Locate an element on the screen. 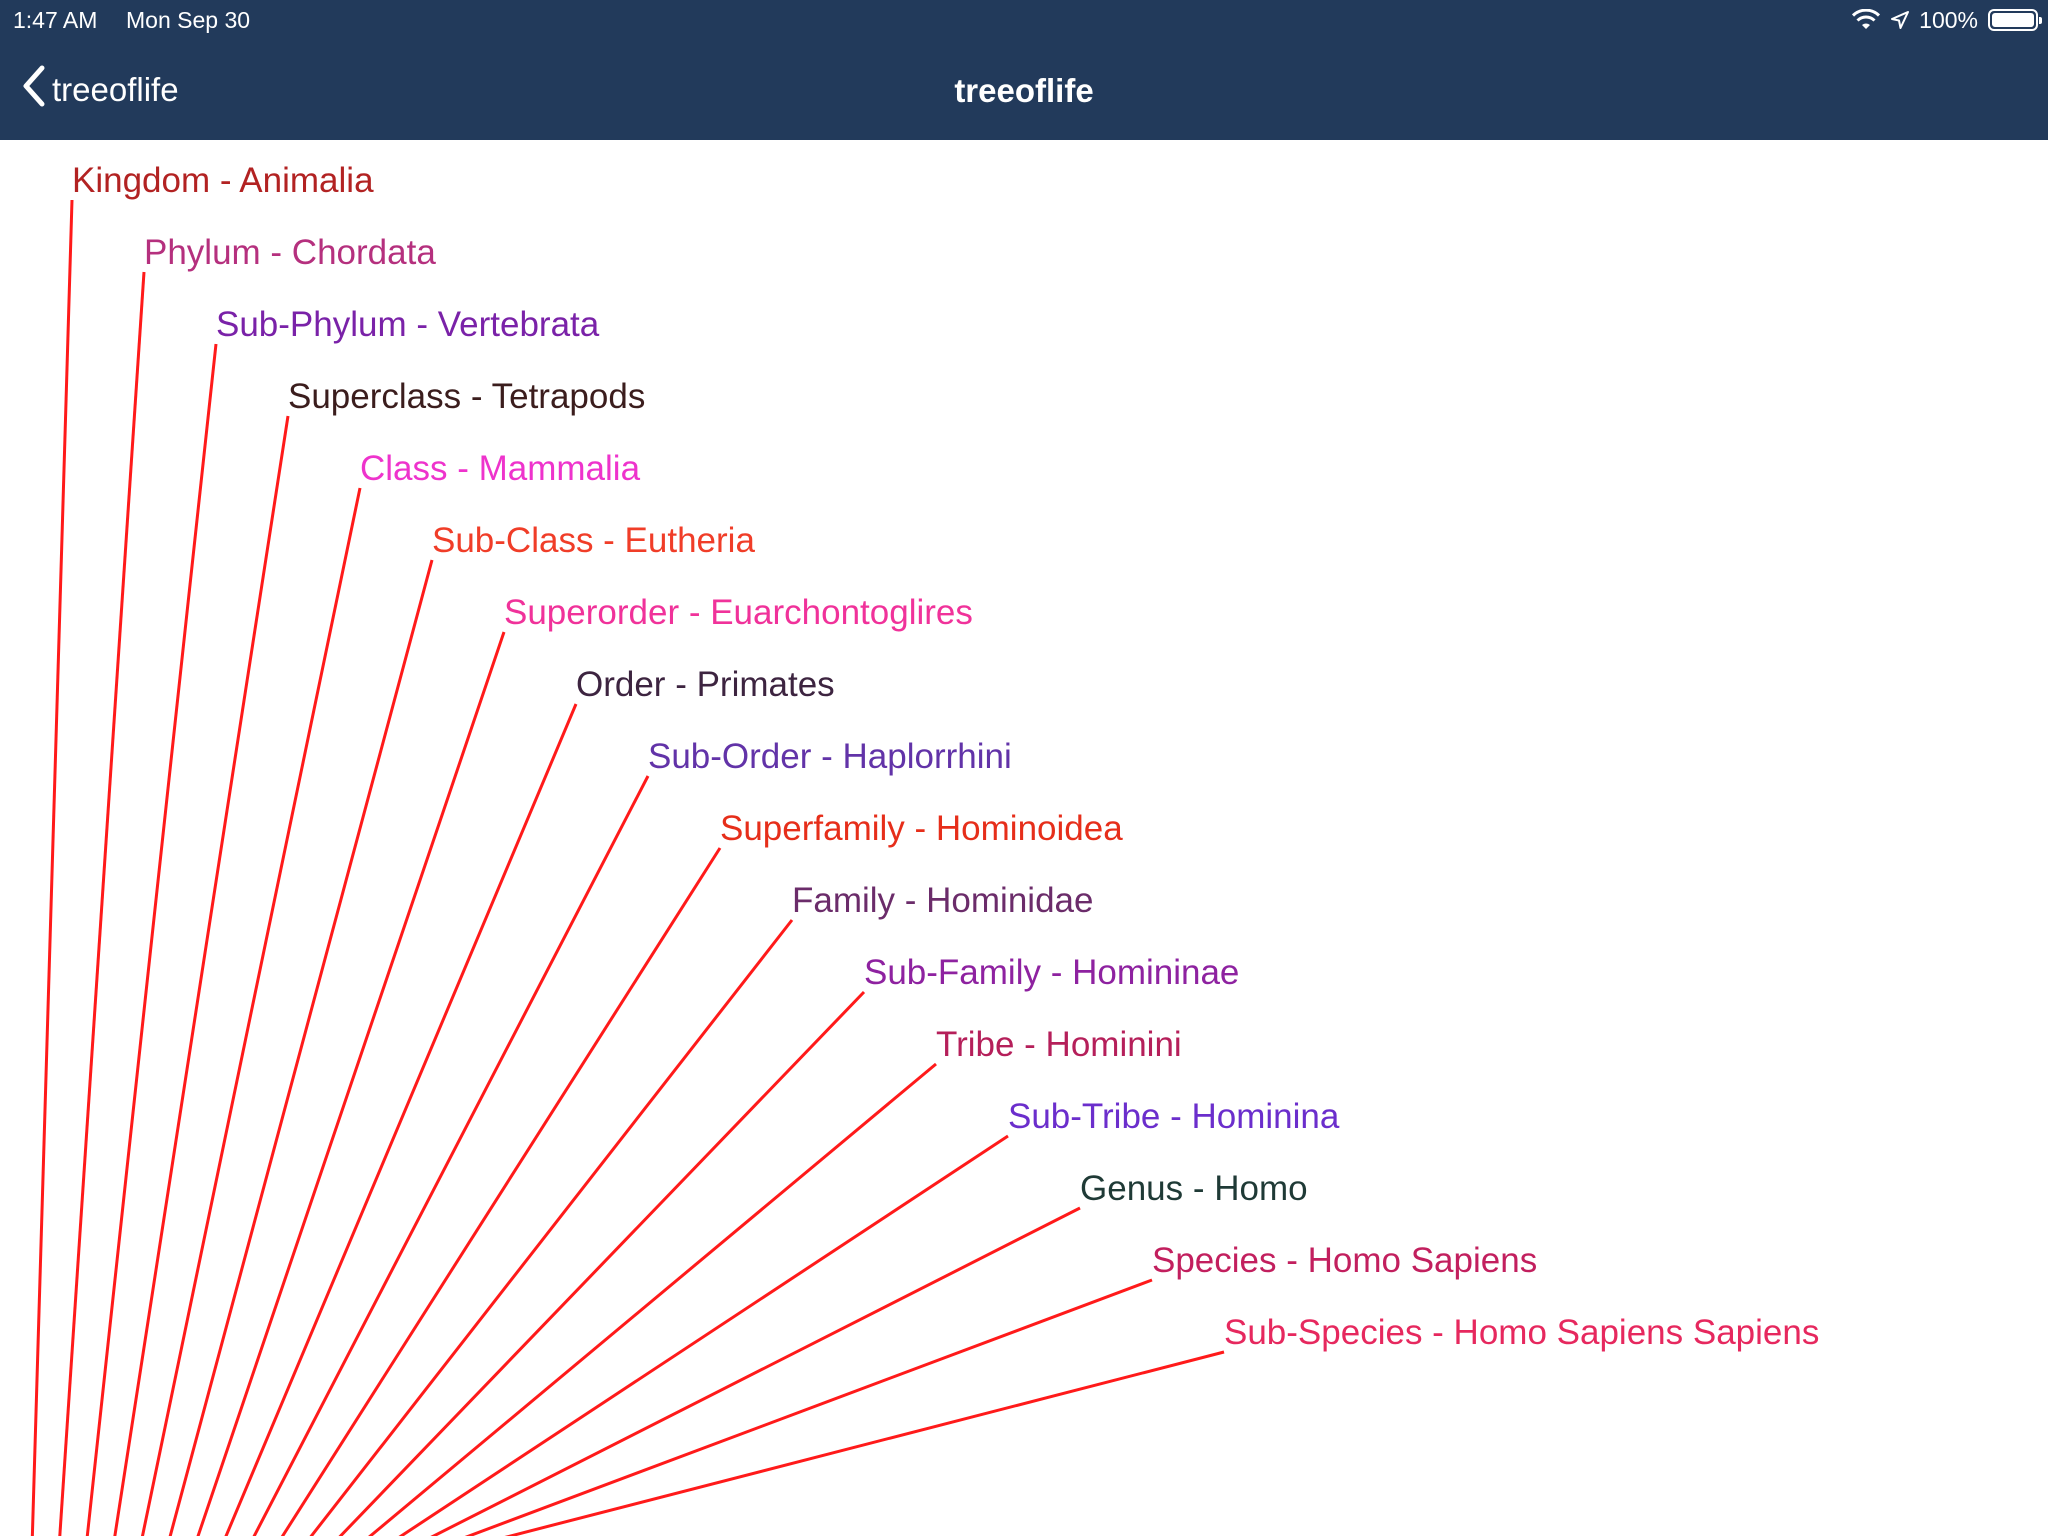 The image size is (2048, 1536). tree-node-label: Order - Primates is located at coordinates (705, 684).